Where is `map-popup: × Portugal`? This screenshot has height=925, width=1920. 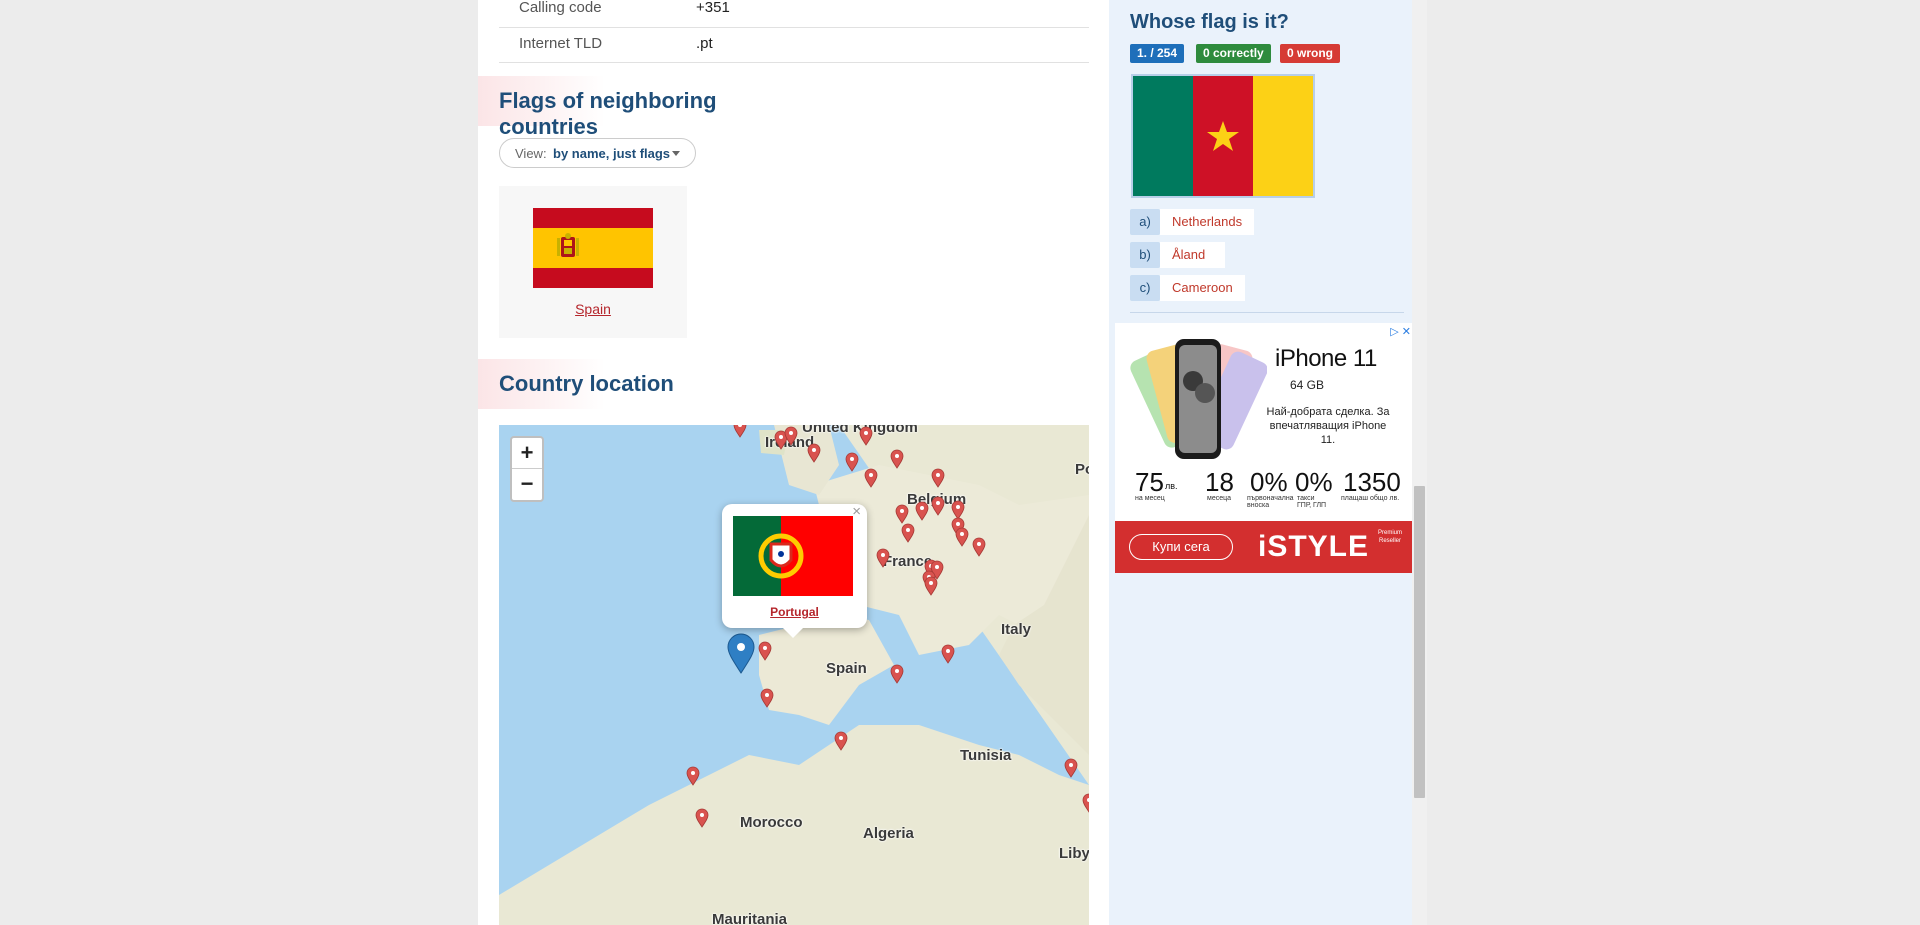
map-popup: × Portugal is located at coordinates (794, 570).